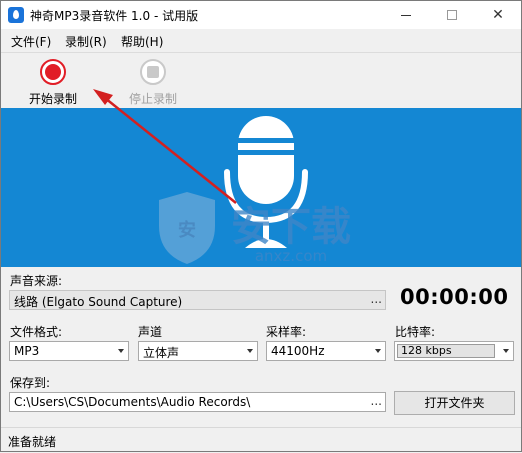 The width and height of the screenshot is (522, 453). What do you see at coordinates (261, 15) in the screenshot?
I see `title-bar: 神奇MP3录音软件 1.0 - 试用版 ✕` at bounding box center [261, 15].